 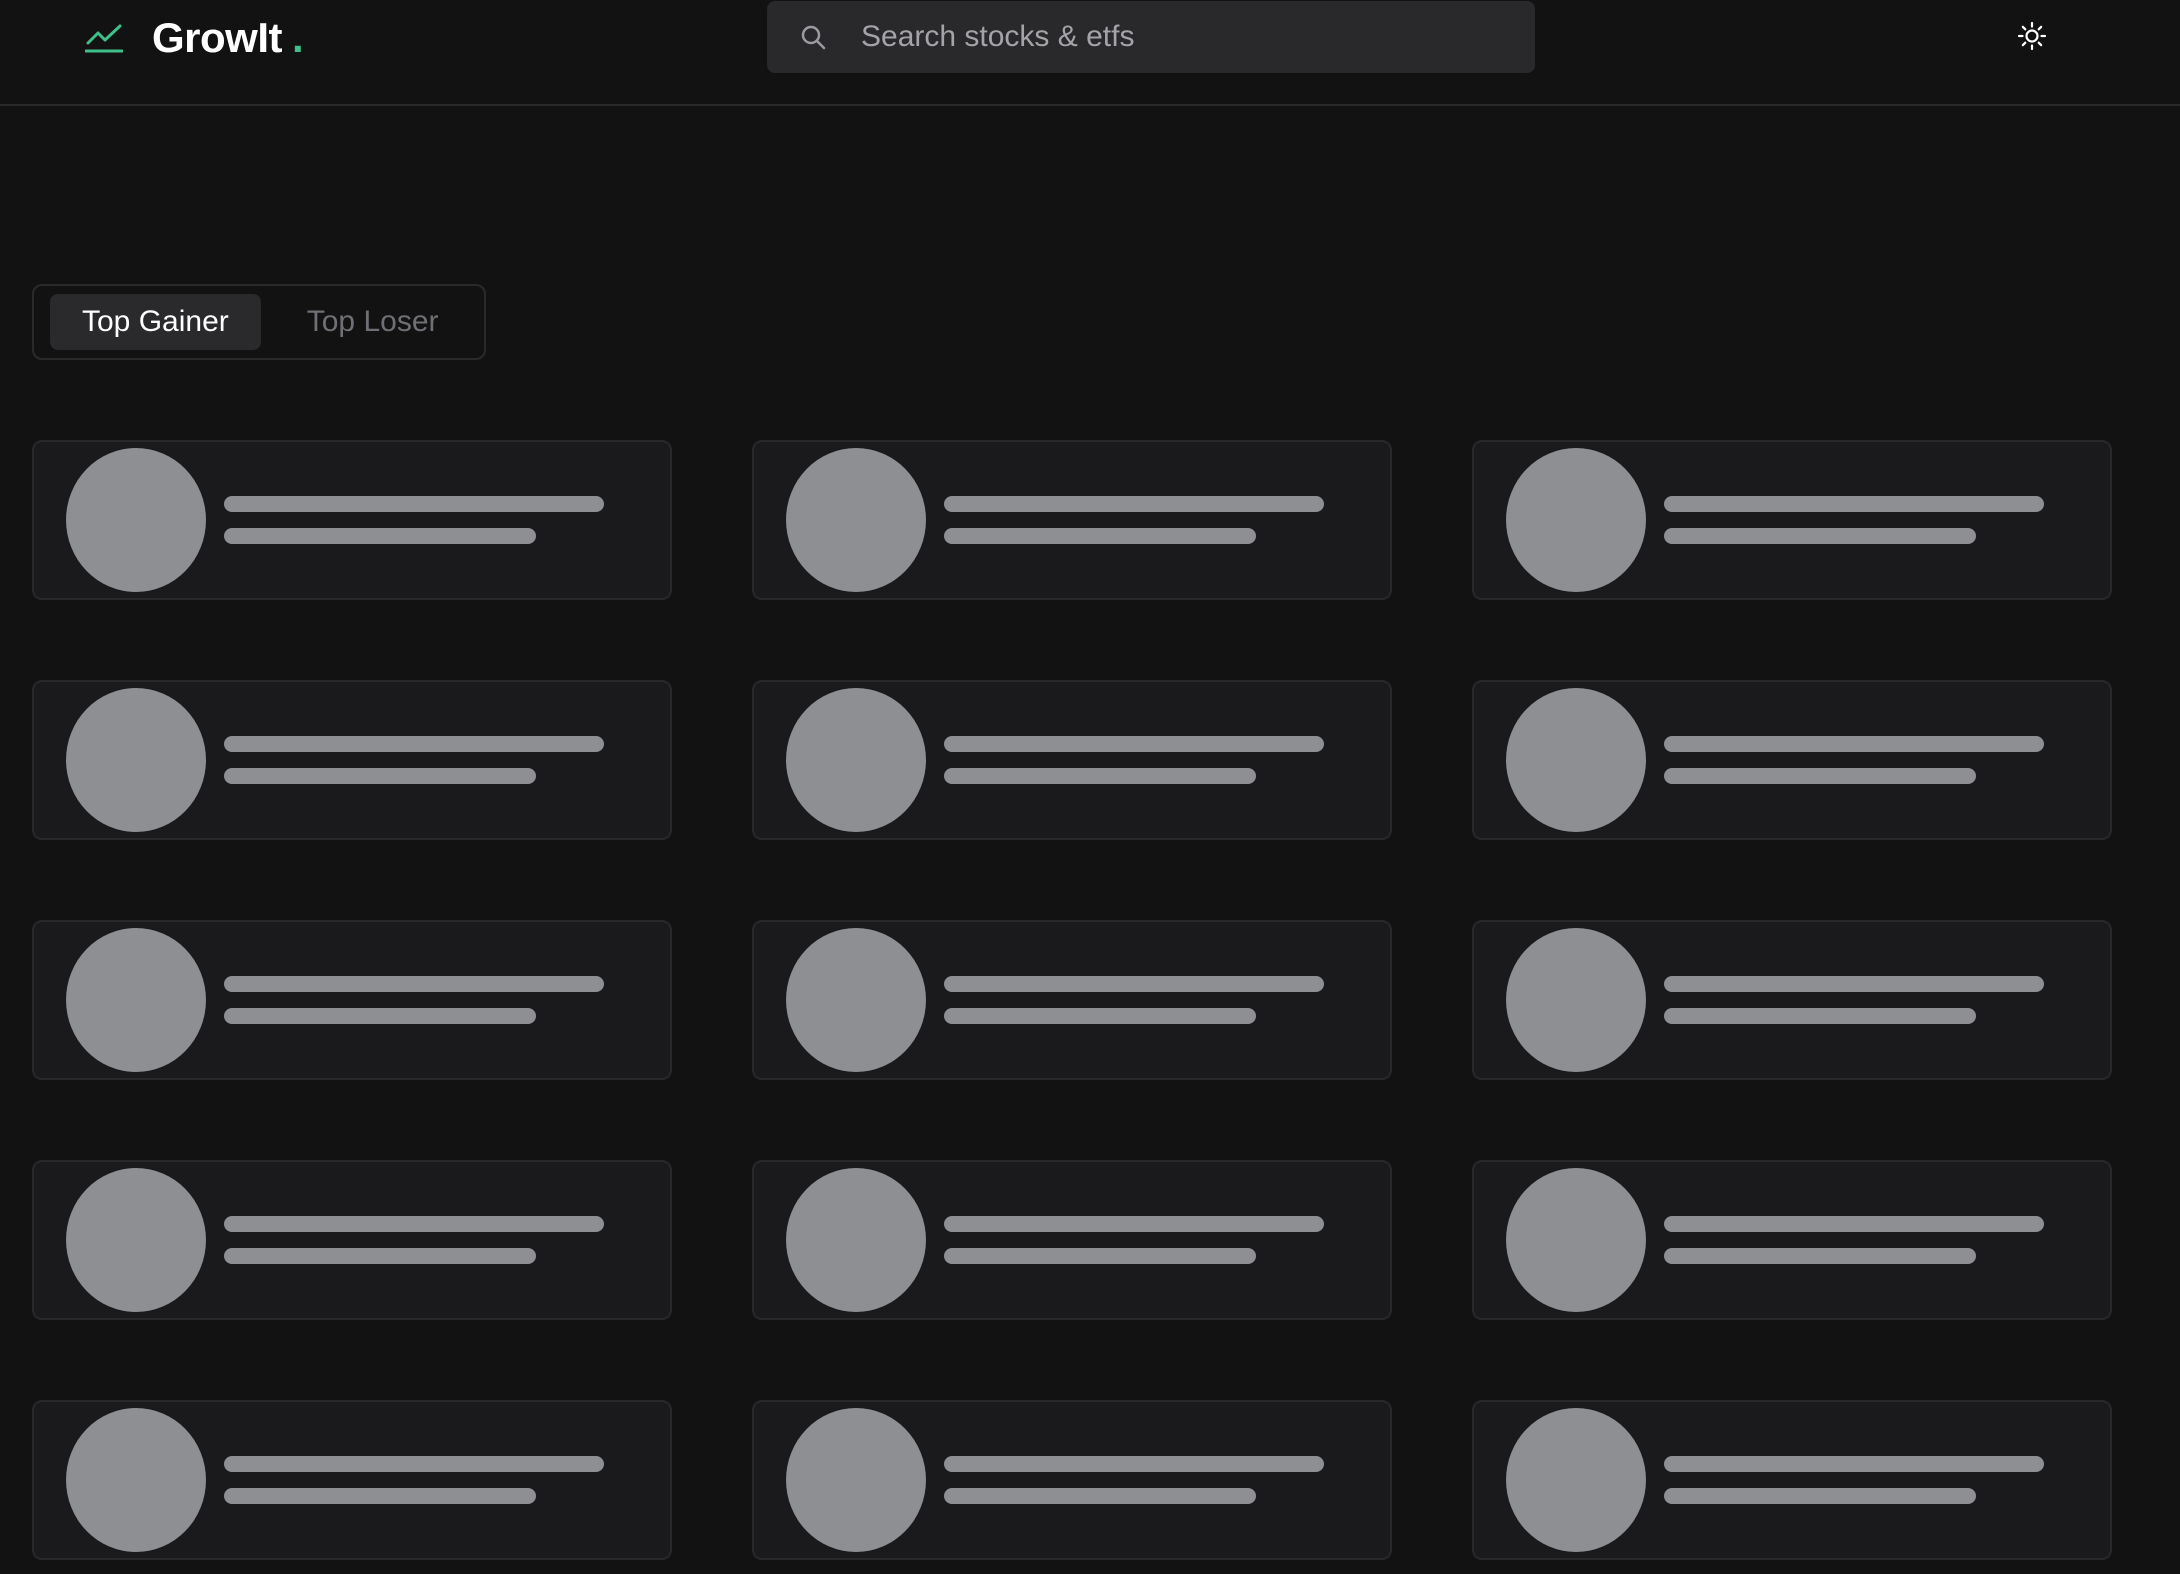 What do you see at coordinates (1198, 37) in the screenshot?
I see `search-input` at bounding box center [1198, 37].